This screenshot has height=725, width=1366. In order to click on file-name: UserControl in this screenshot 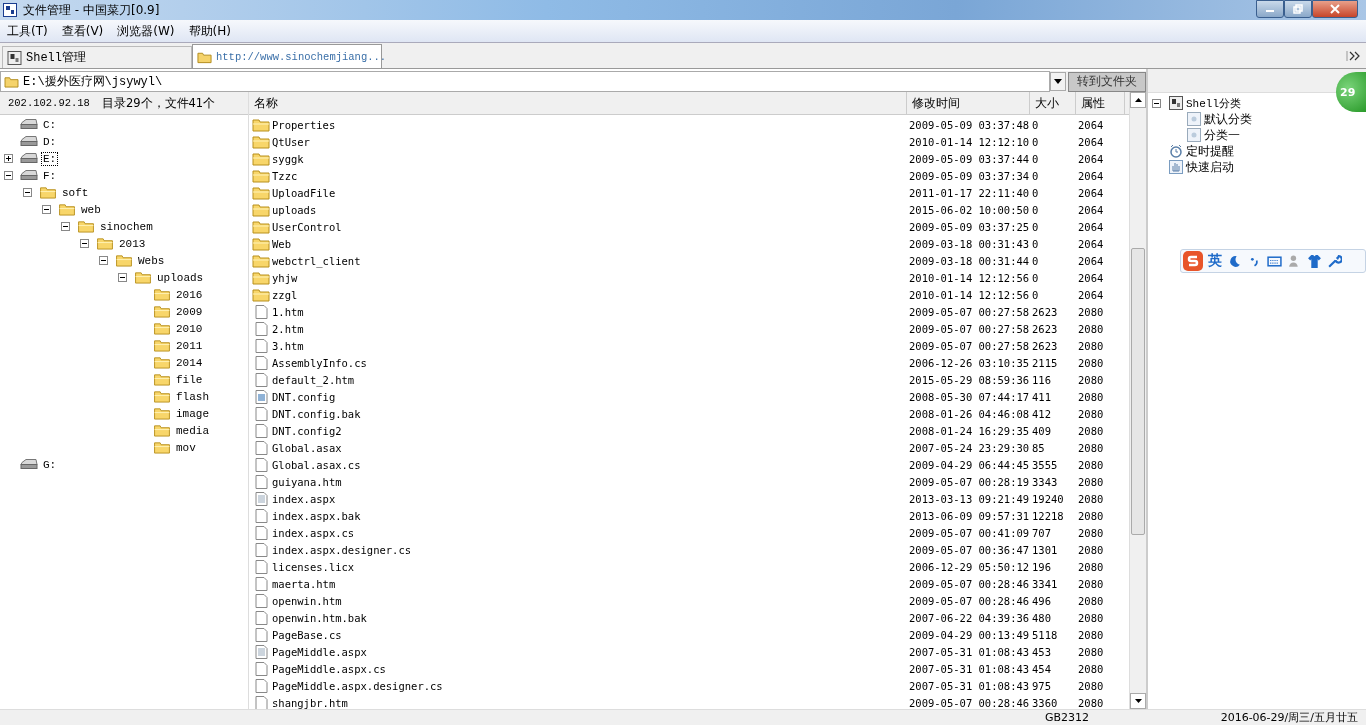, I will do `click(307, 226)`.